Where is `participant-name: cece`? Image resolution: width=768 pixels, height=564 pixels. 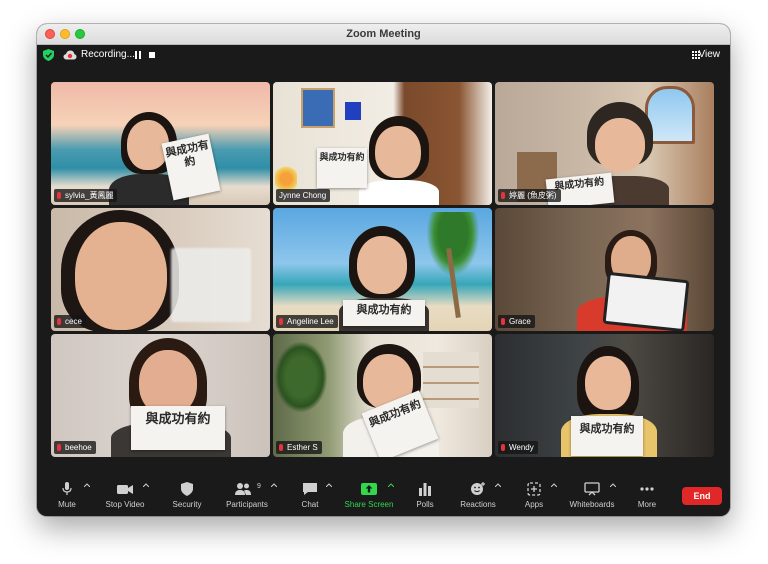 participant-name: cece is located at coordinates (73, 321).